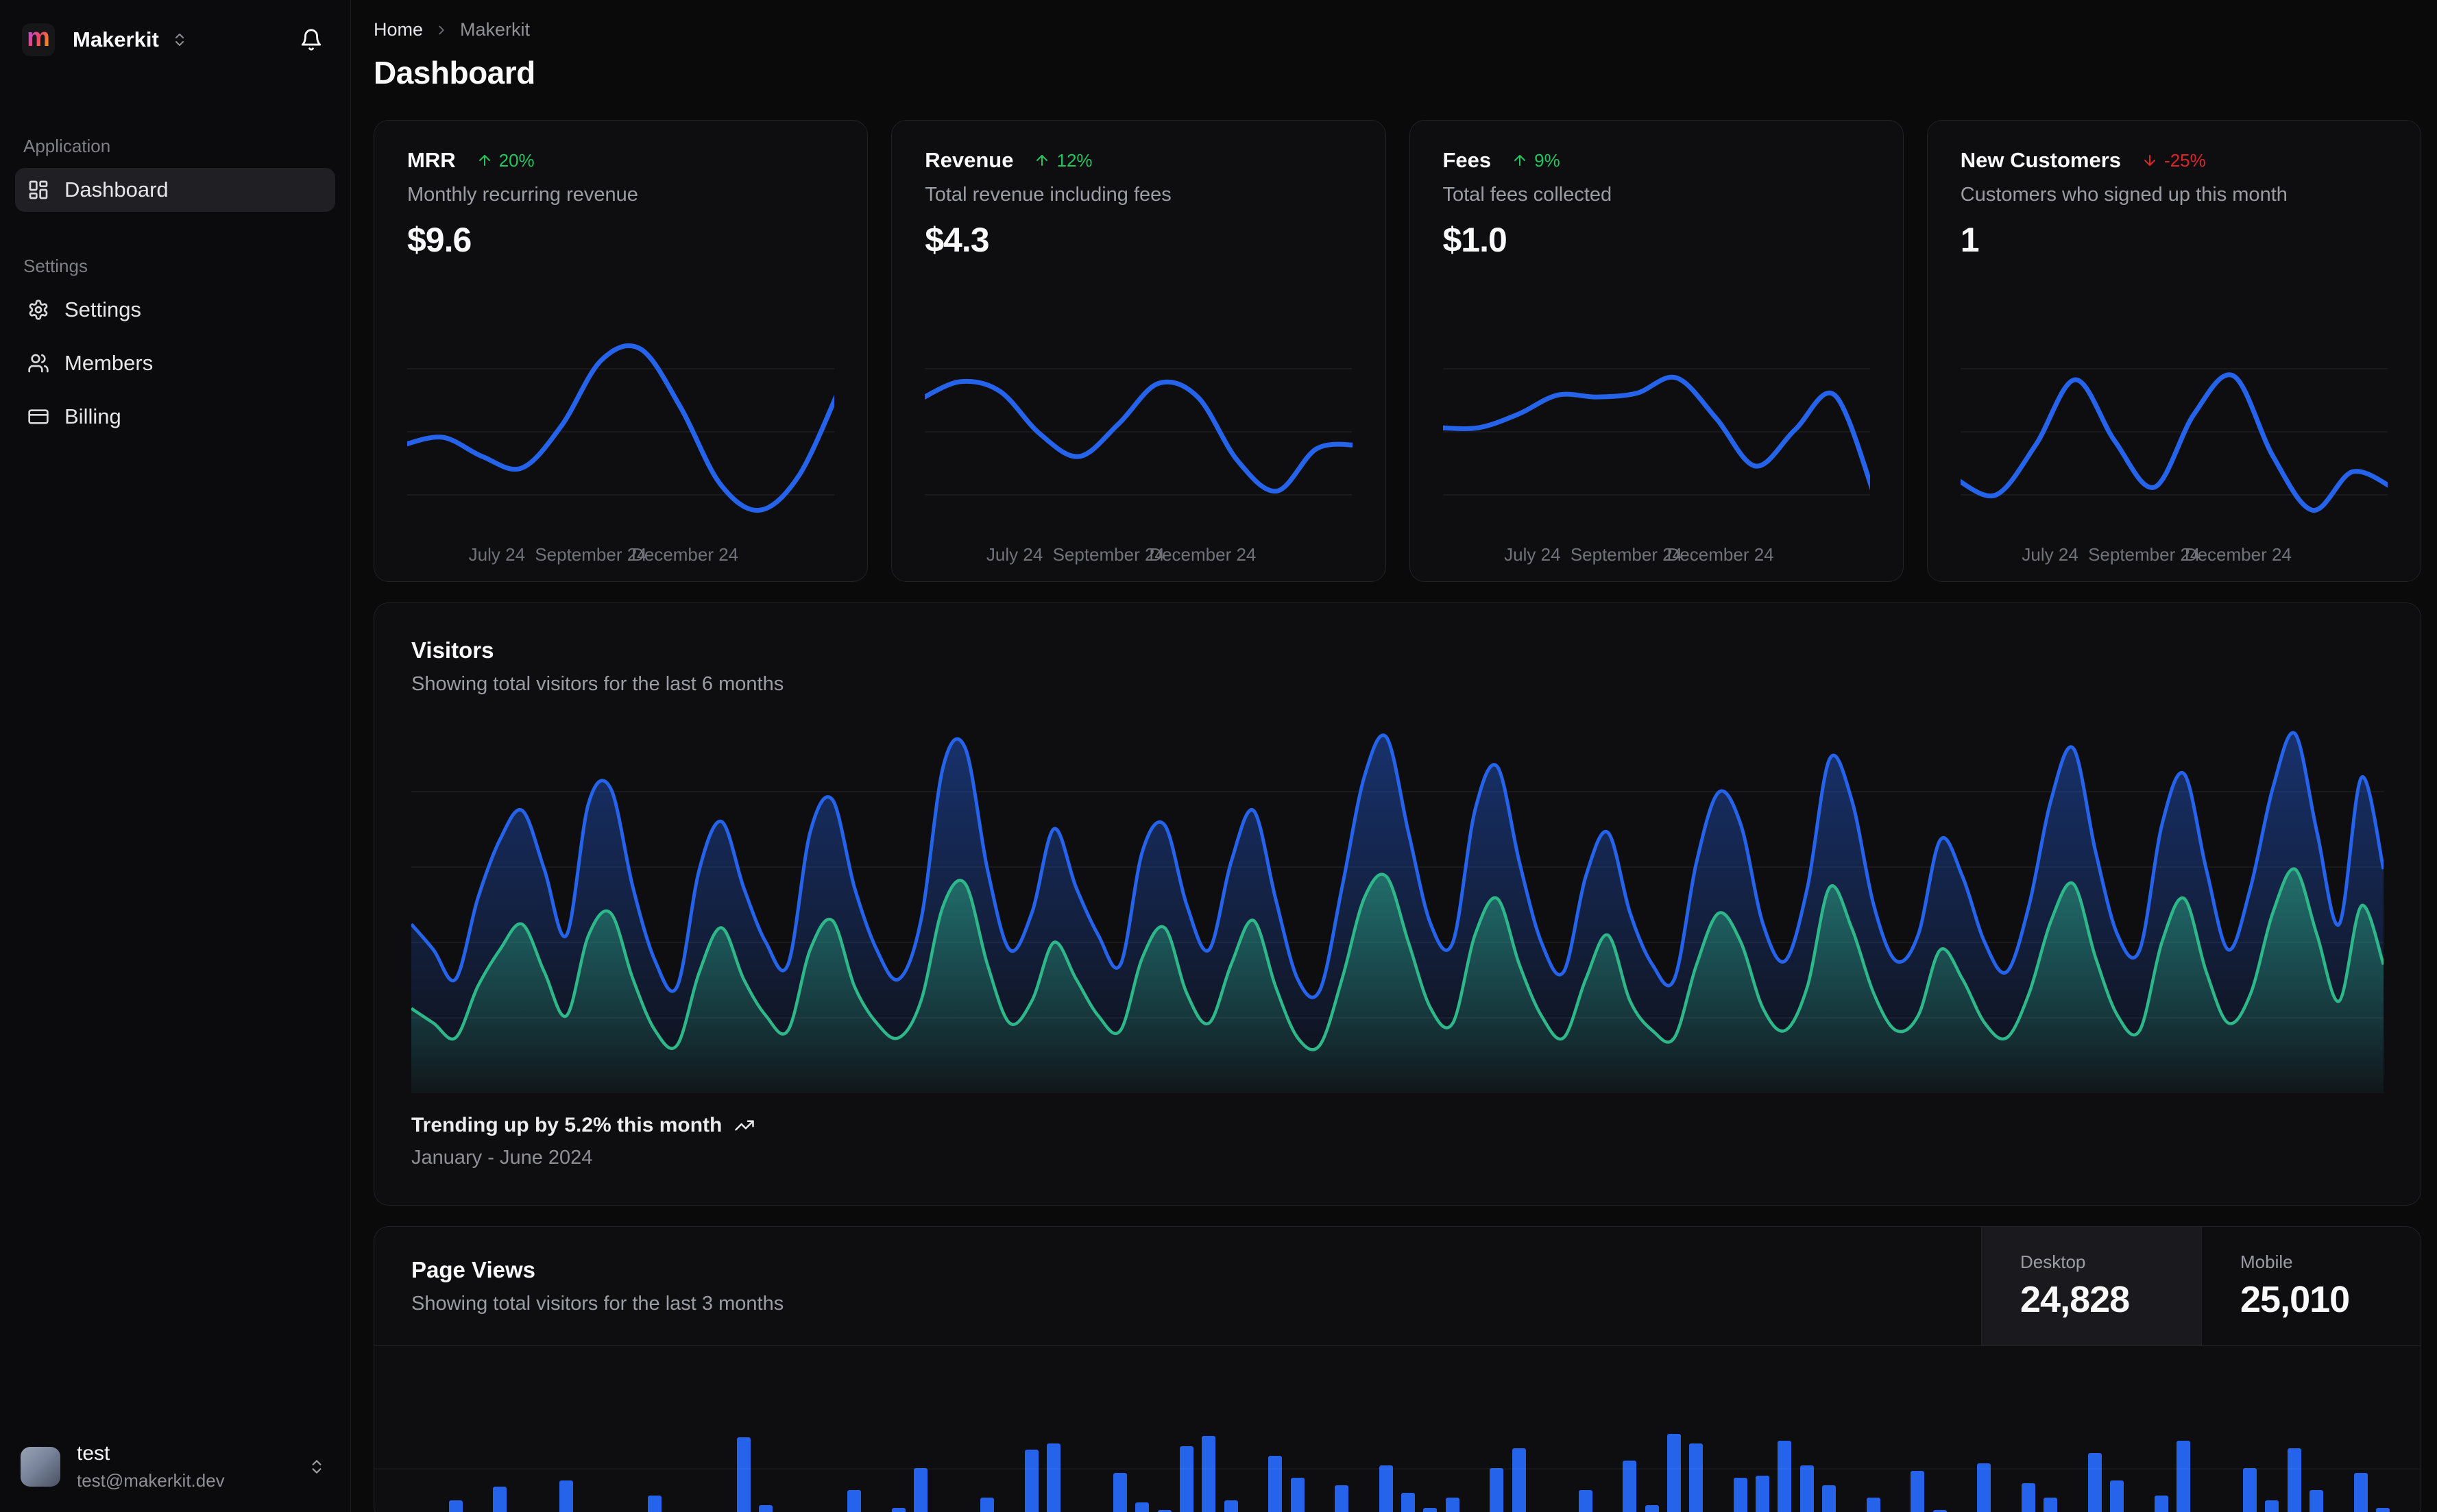 The image size is (2437, 1512). I want to click on visitors-trend-text: Trending up by 5.2% this month, so click(567, 1125).